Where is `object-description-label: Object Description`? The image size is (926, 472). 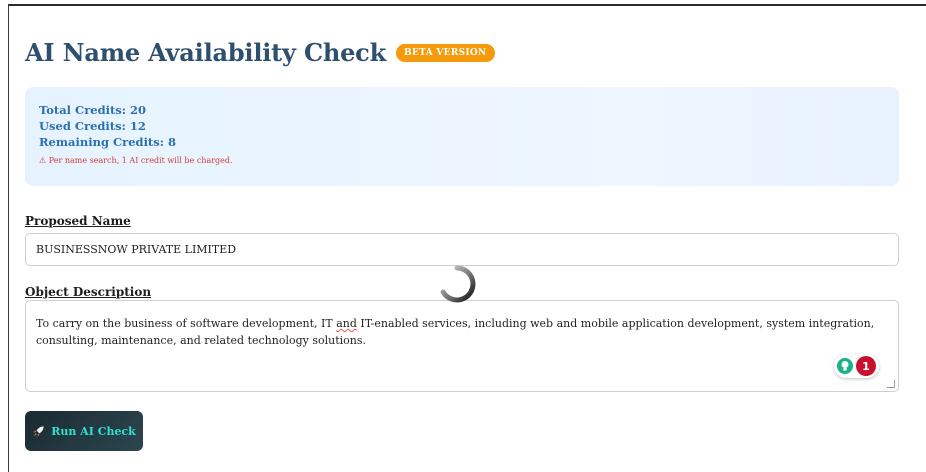
object-description-label: Object Description is located at coordinates (88, 292).